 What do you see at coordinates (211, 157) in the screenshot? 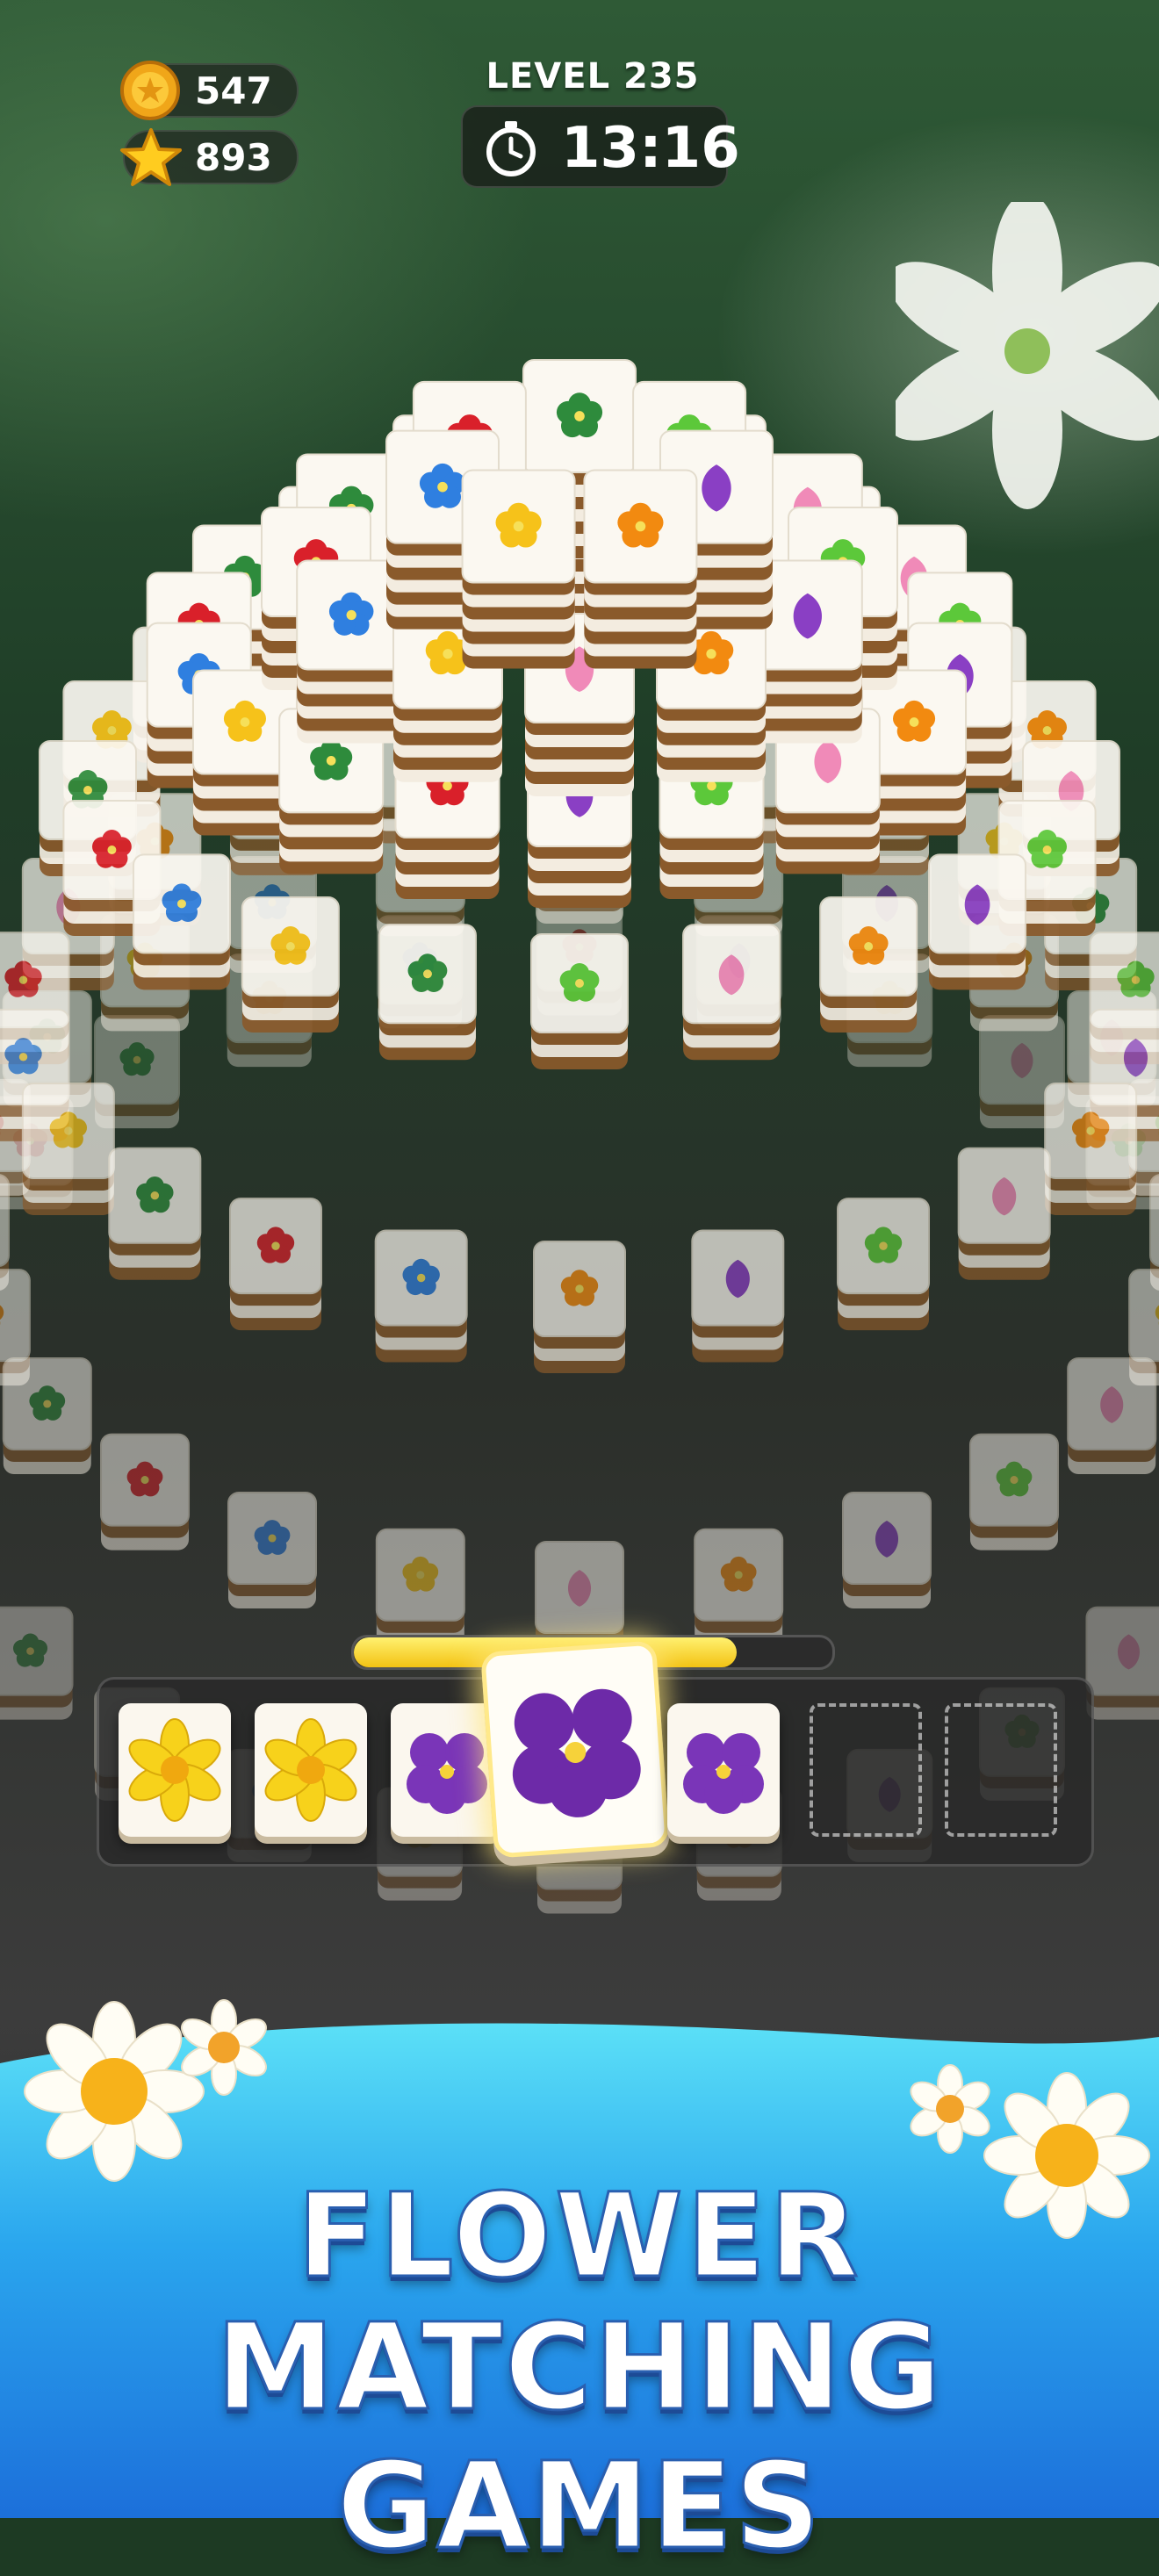
I see `star-counter: 893` at bounding box center [211, 157].